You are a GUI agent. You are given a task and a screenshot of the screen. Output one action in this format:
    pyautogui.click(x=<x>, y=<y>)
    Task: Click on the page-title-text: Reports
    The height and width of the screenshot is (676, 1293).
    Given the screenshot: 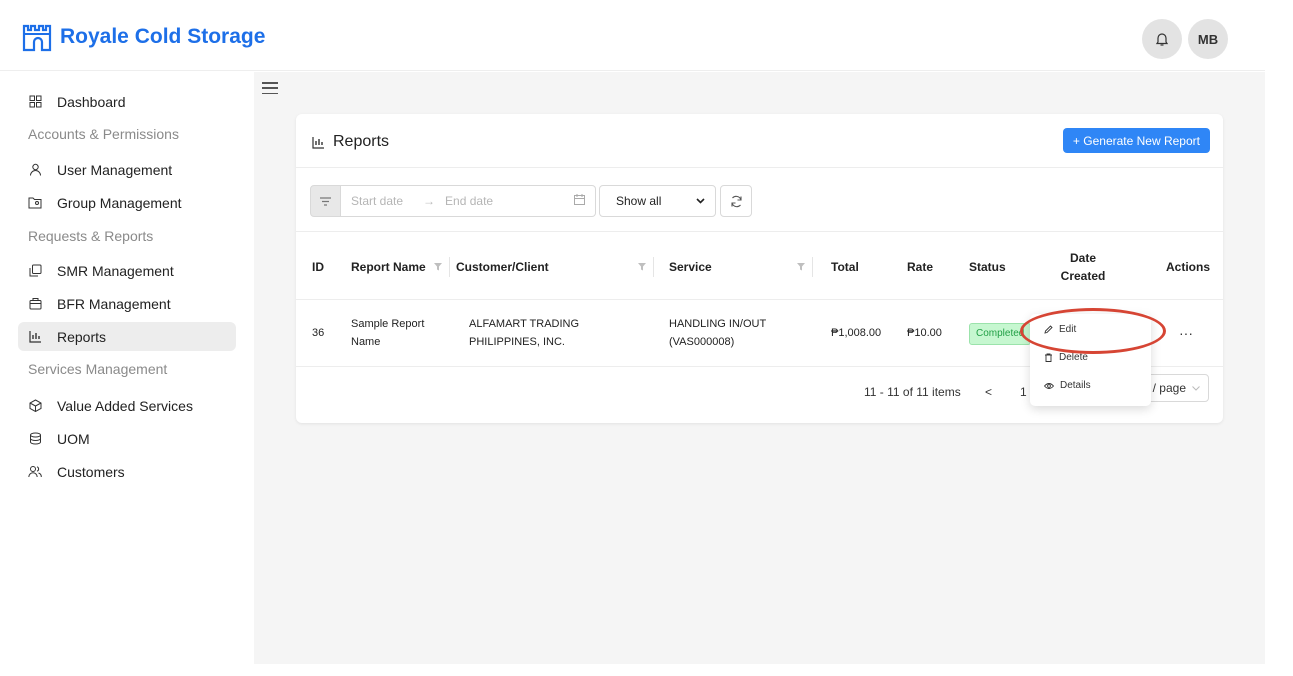 What is the action you would take?
    pyautogui.click(x=361, y=141)
    